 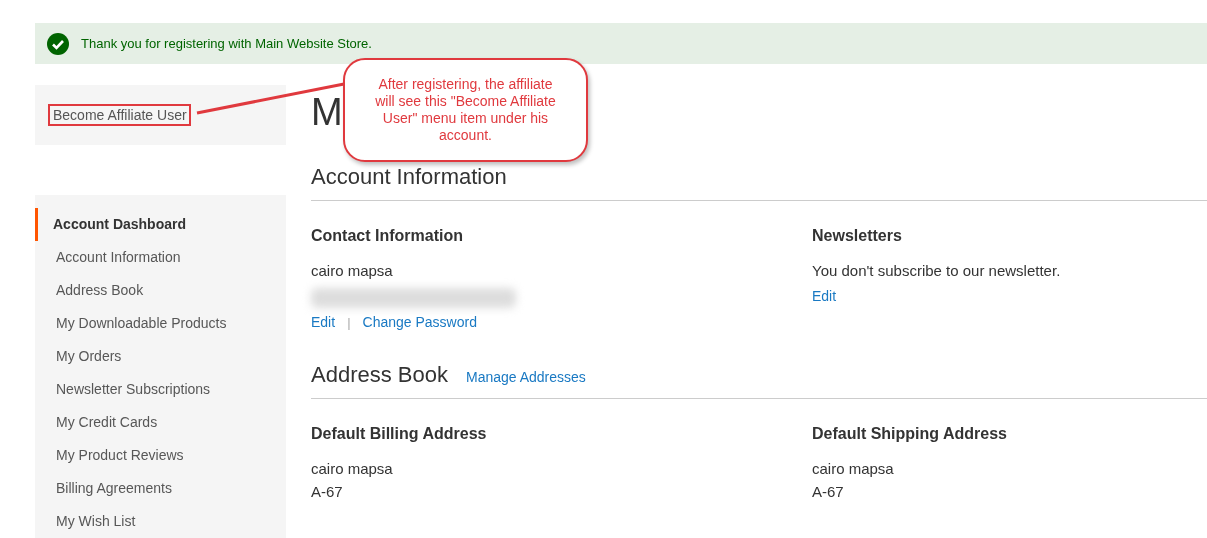 I want to click on action-link: Change Password, so click(x=419, y=322).